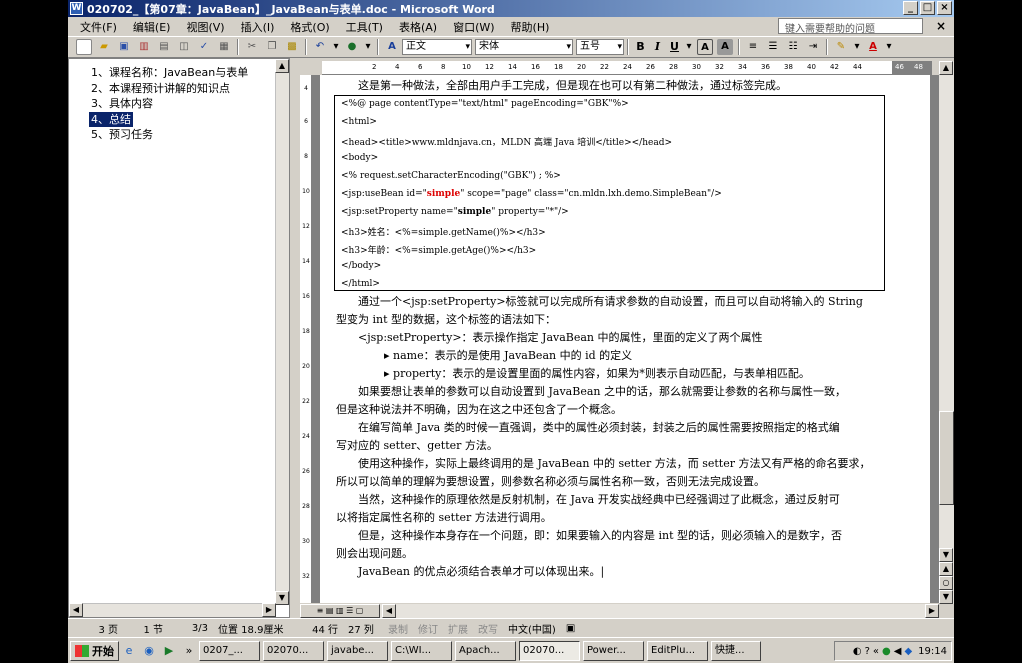 The height and width of the screenshot is (663, 1022). What do you see at coordinates (813, 47) in the screenshot?
I see `indent-icon: ⇥` at bounding box center [813, 47].